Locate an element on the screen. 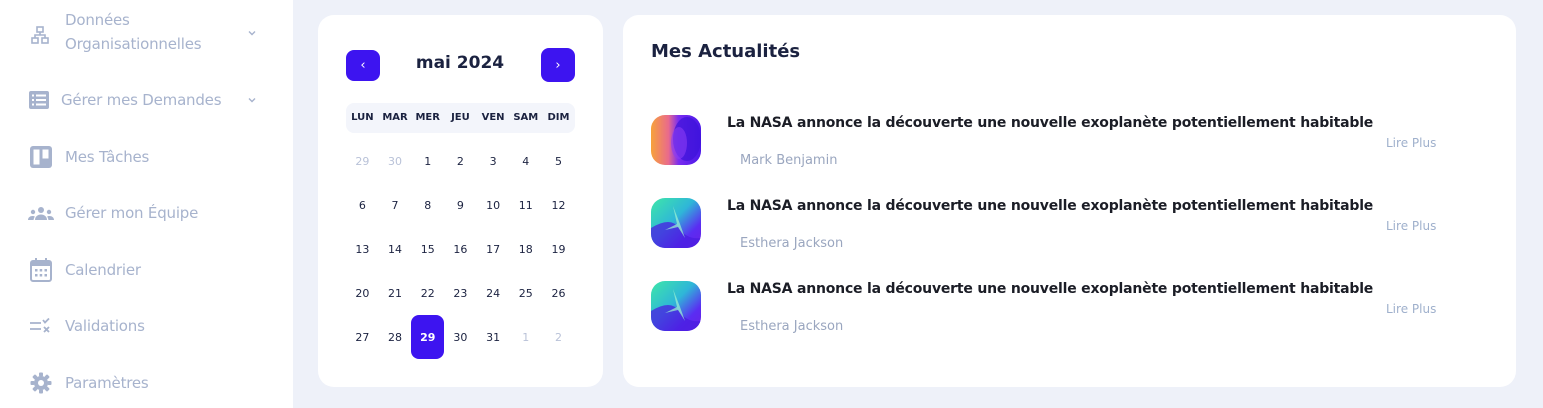 The width and height of the screenshot is (1543, 408). calendar-day: 25 is located at coordinates (525, 293).